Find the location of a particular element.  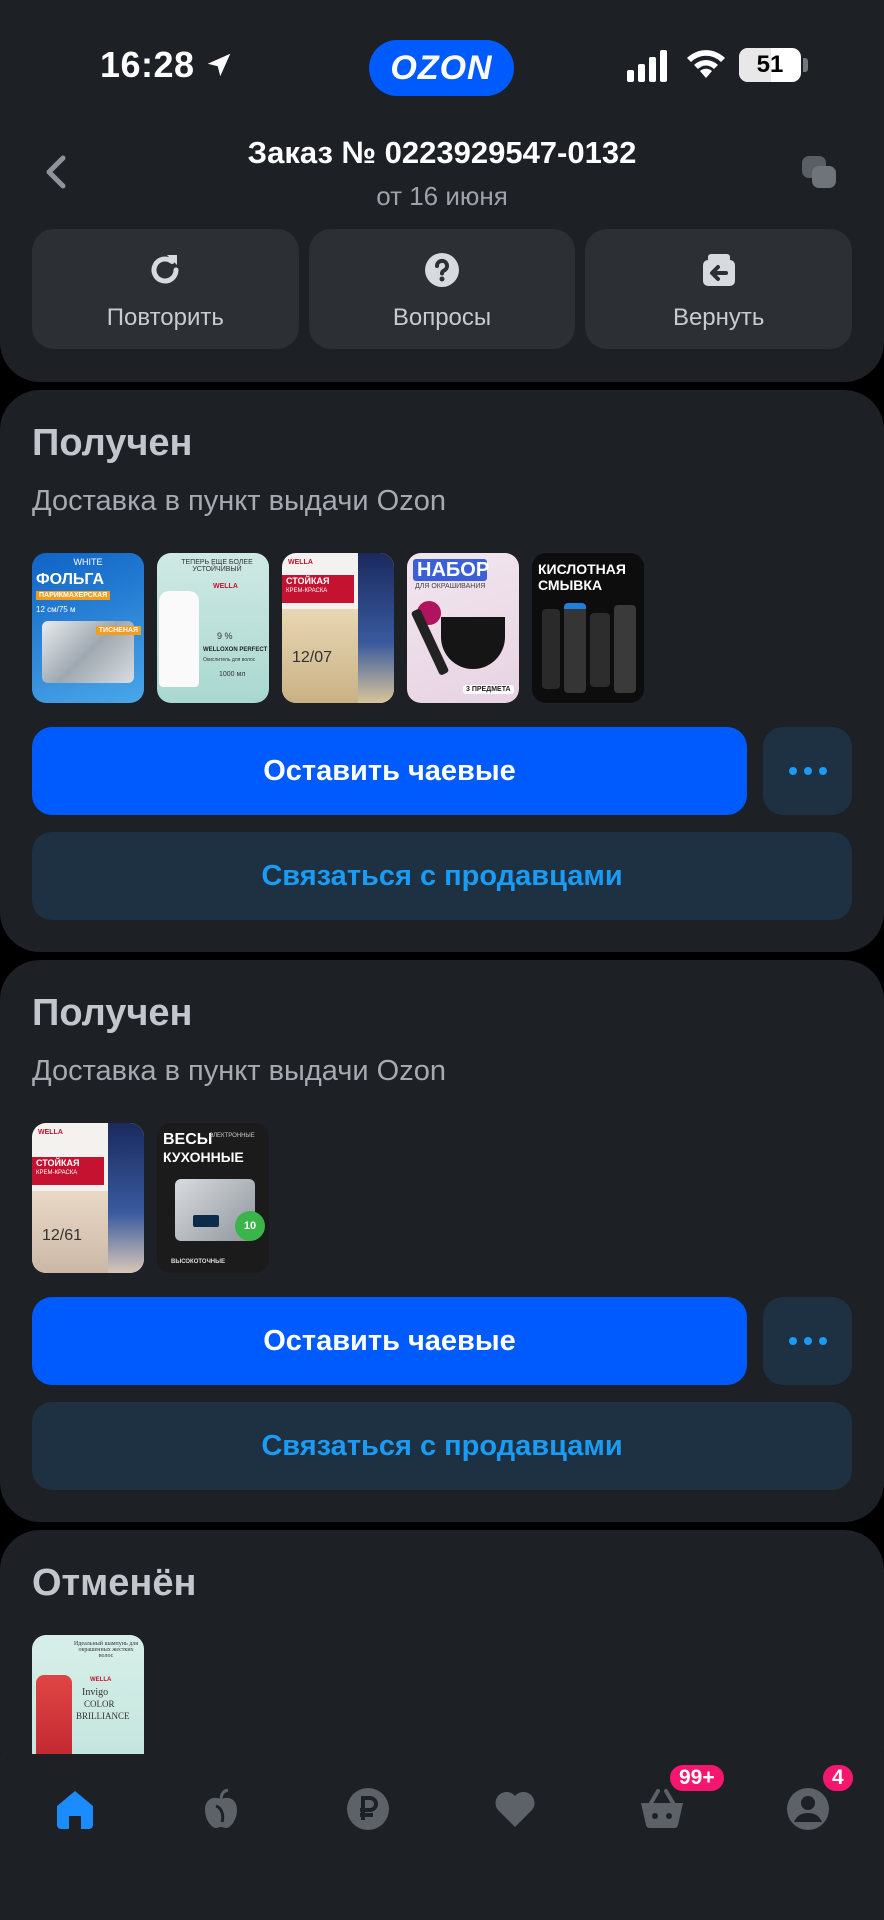

home-icon is located at coordinates (75, 1809).